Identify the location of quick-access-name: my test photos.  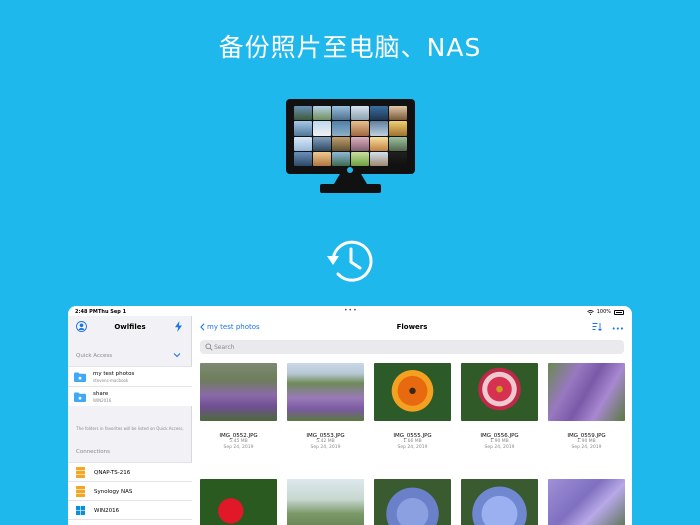
(114, 374).